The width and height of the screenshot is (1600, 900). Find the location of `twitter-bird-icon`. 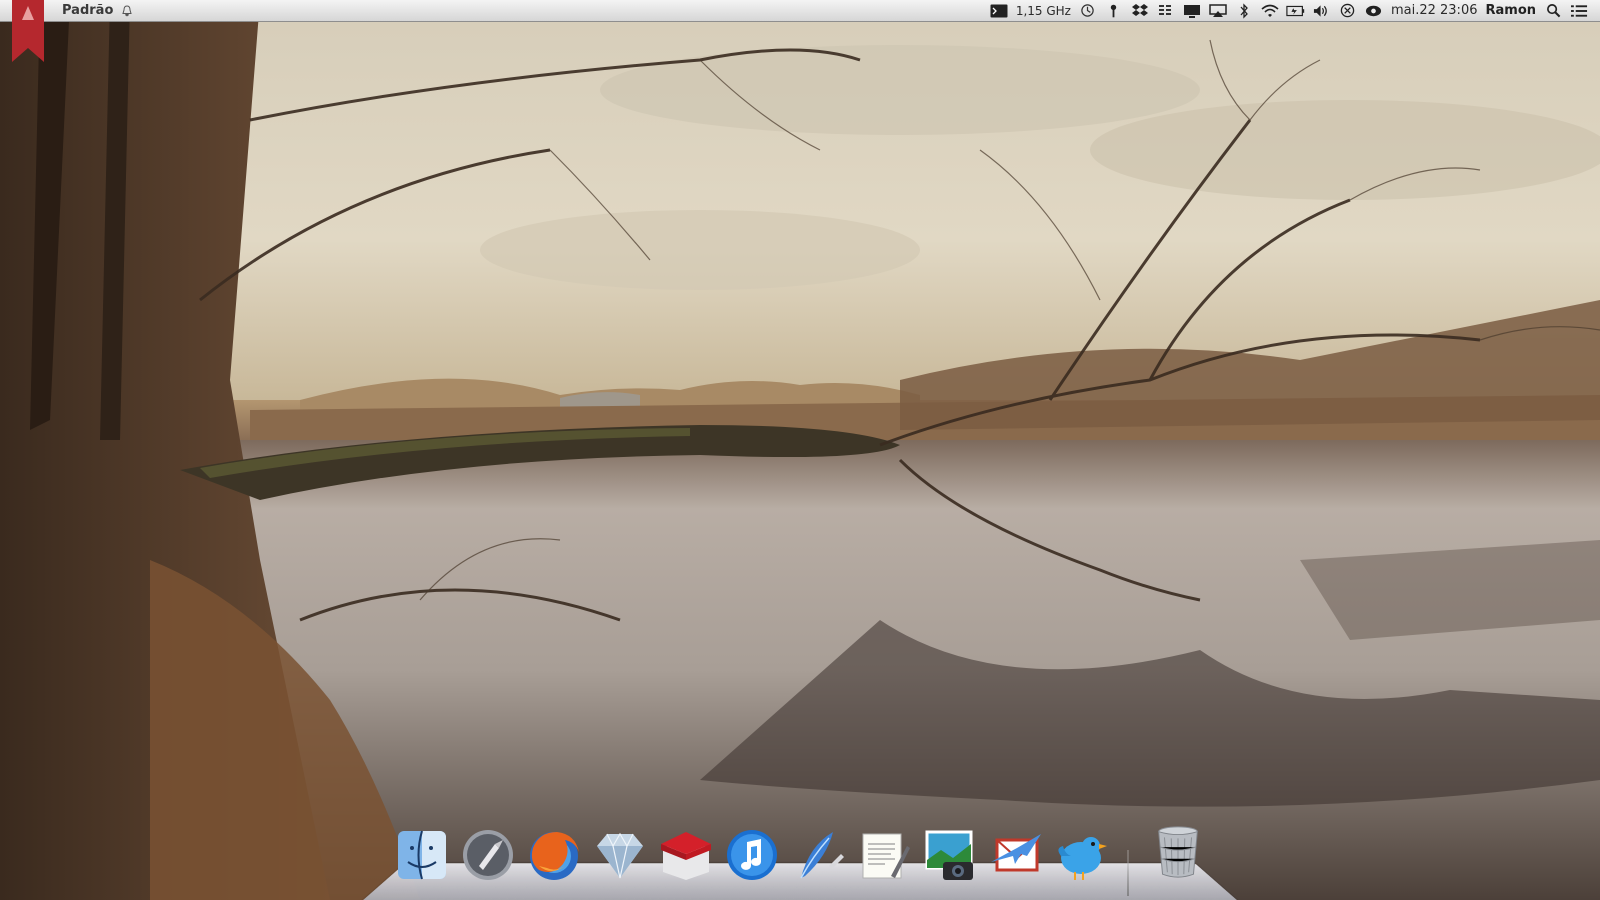

twitter-bird-icon is located at coordinates (1082, 854).